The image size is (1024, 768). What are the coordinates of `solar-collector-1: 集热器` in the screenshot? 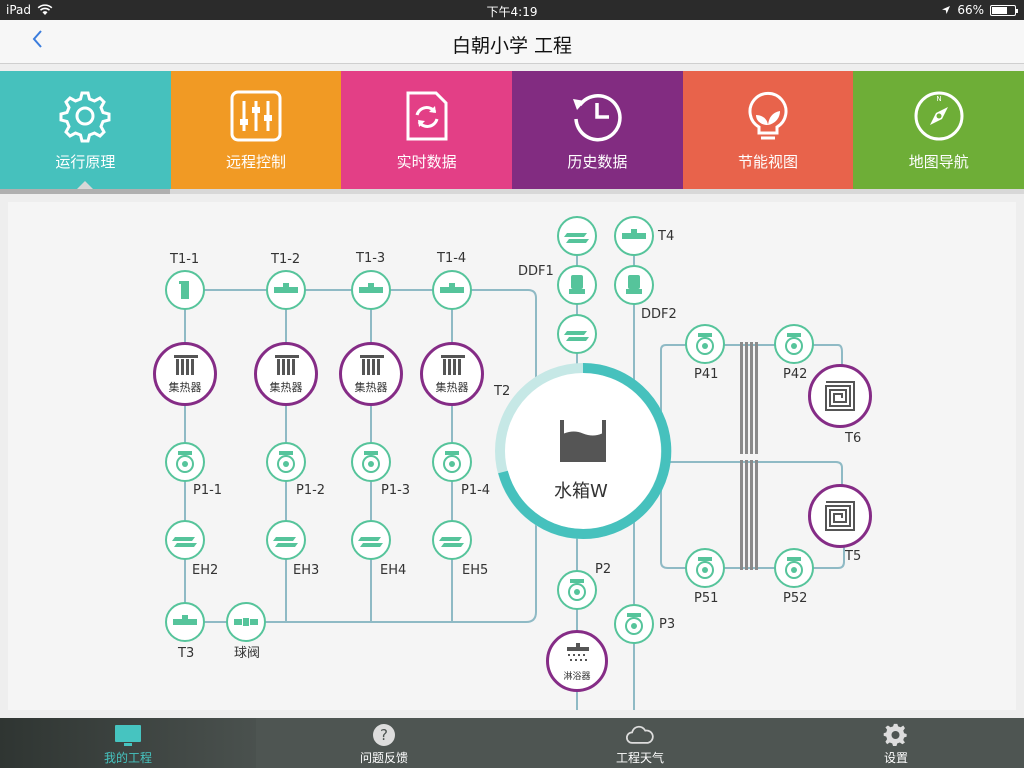 It's located at (185, 374).